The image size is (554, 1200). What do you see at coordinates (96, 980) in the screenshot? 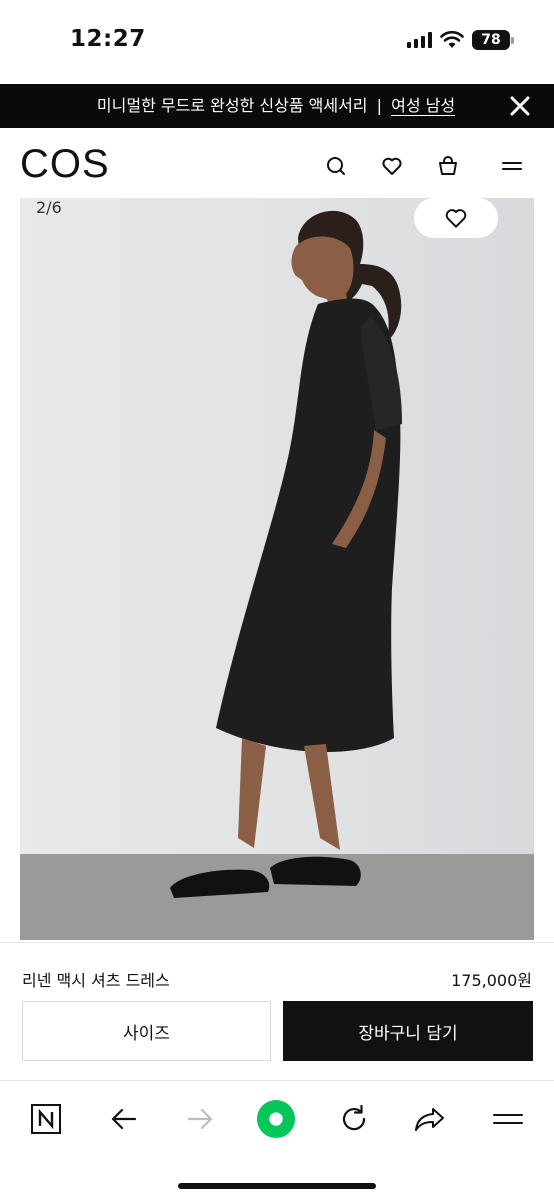
I see `product-name: 리넨 맥시 셔츠 드레스` at bounding box center [96, 980].